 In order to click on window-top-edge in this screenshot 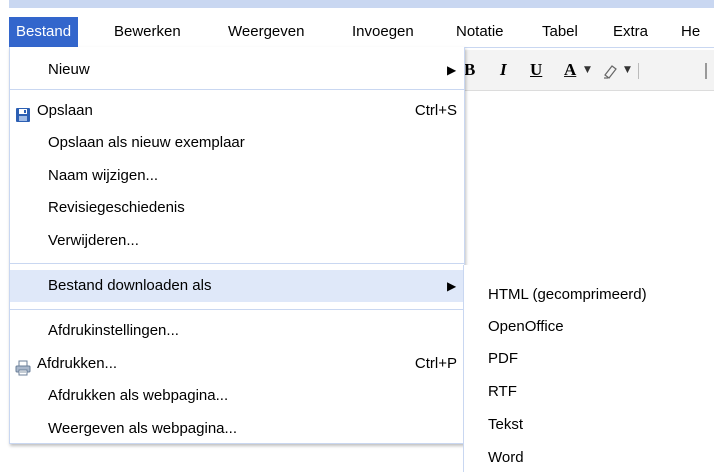, I will do `click(357, 4)`.